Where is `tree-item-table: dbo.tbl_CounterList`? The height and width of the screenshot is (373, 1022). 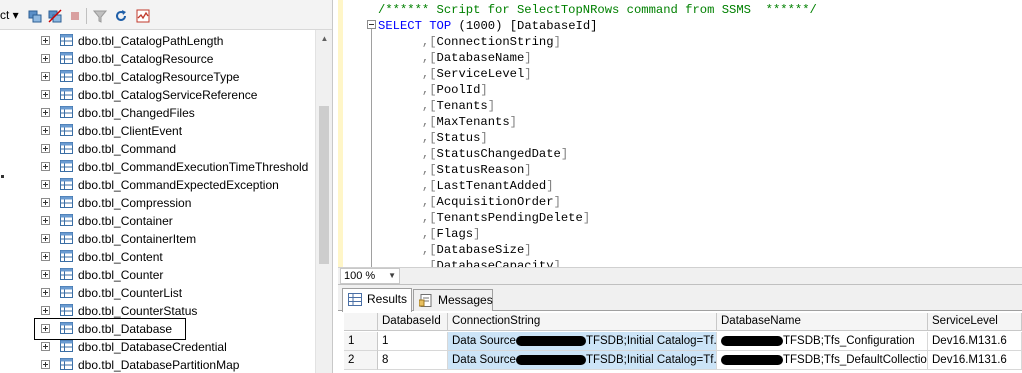
tree-item-table: dbo.tbl_CounterList is located at coordinates (157, 293).